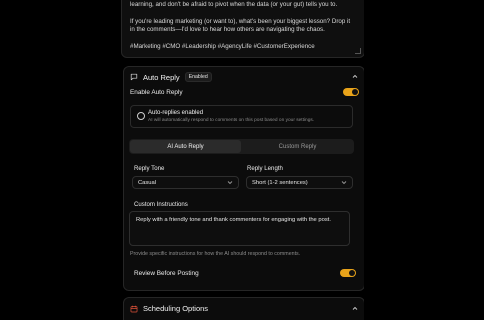  Describe the element at coordinates (358, 51) in the screenshot. I see `resize-handle` at that location.